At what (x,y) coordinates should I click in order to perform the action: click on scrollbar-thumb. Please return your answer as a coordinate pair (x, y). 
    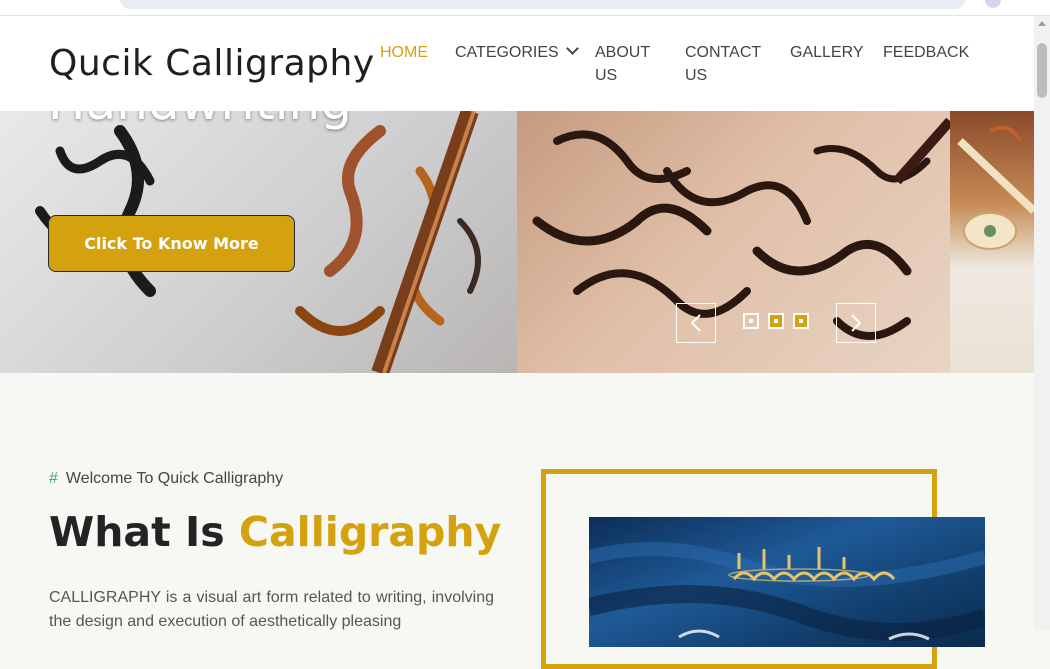
    Looking at the image, I should click on (1042, 70).